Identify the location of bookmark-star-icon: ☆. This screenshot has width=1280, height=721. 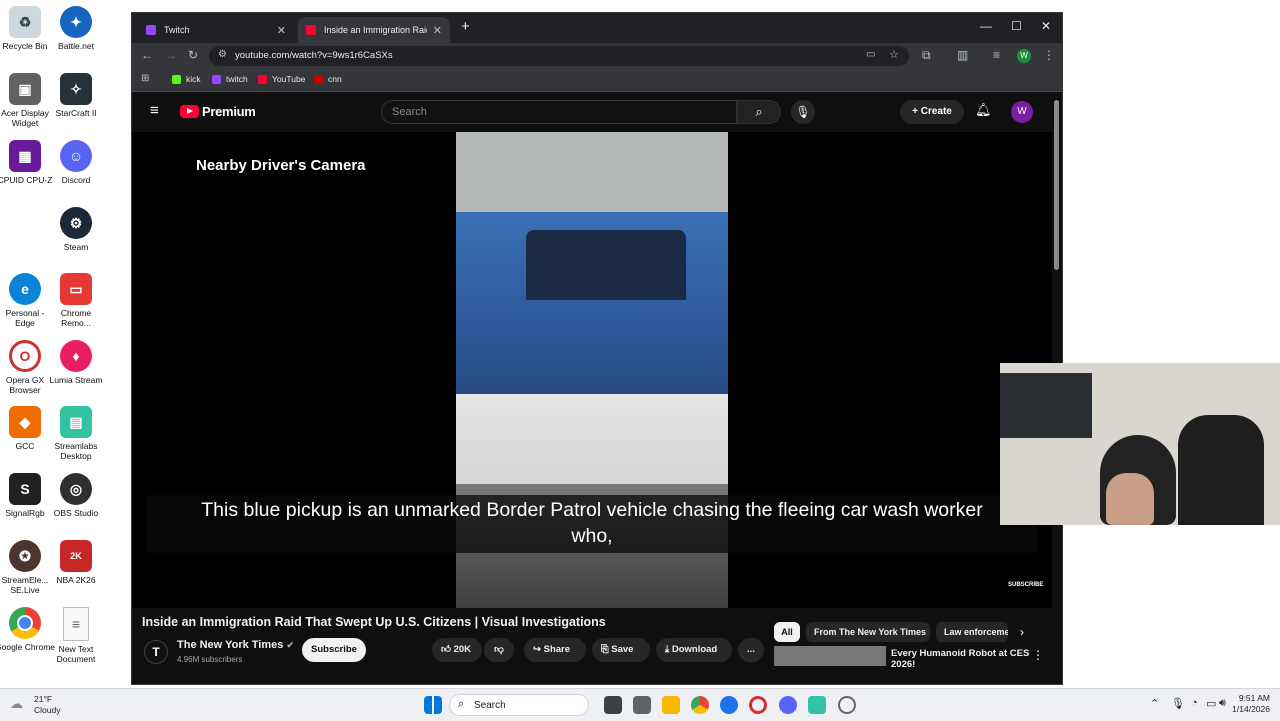
(894, 54).